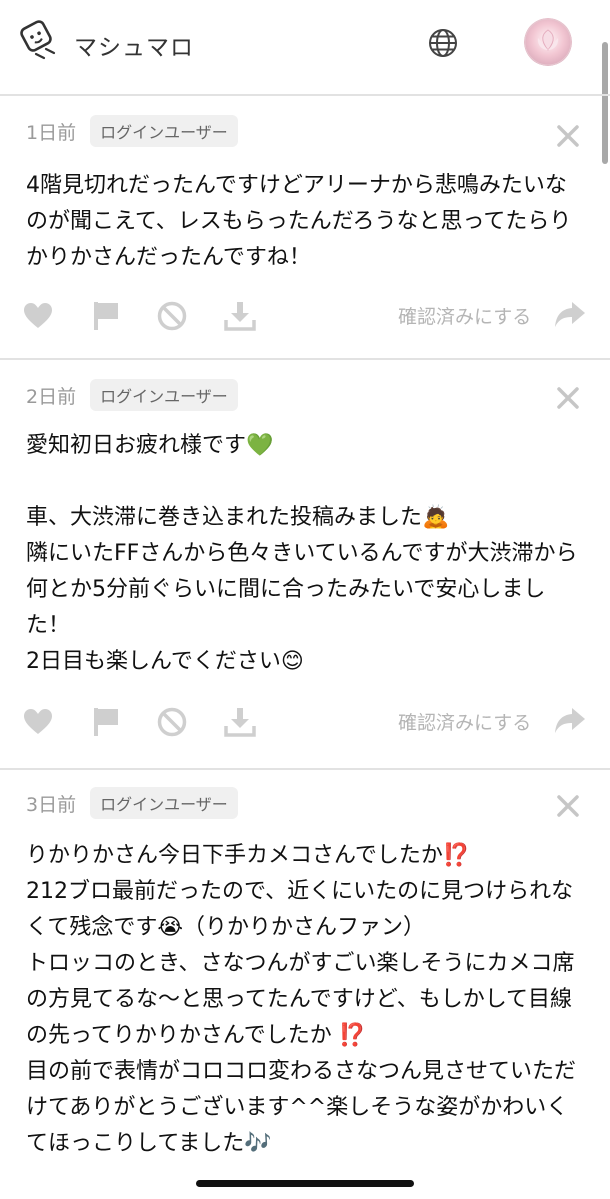  I want to click on message-time: 3日前, so click(51, 804).